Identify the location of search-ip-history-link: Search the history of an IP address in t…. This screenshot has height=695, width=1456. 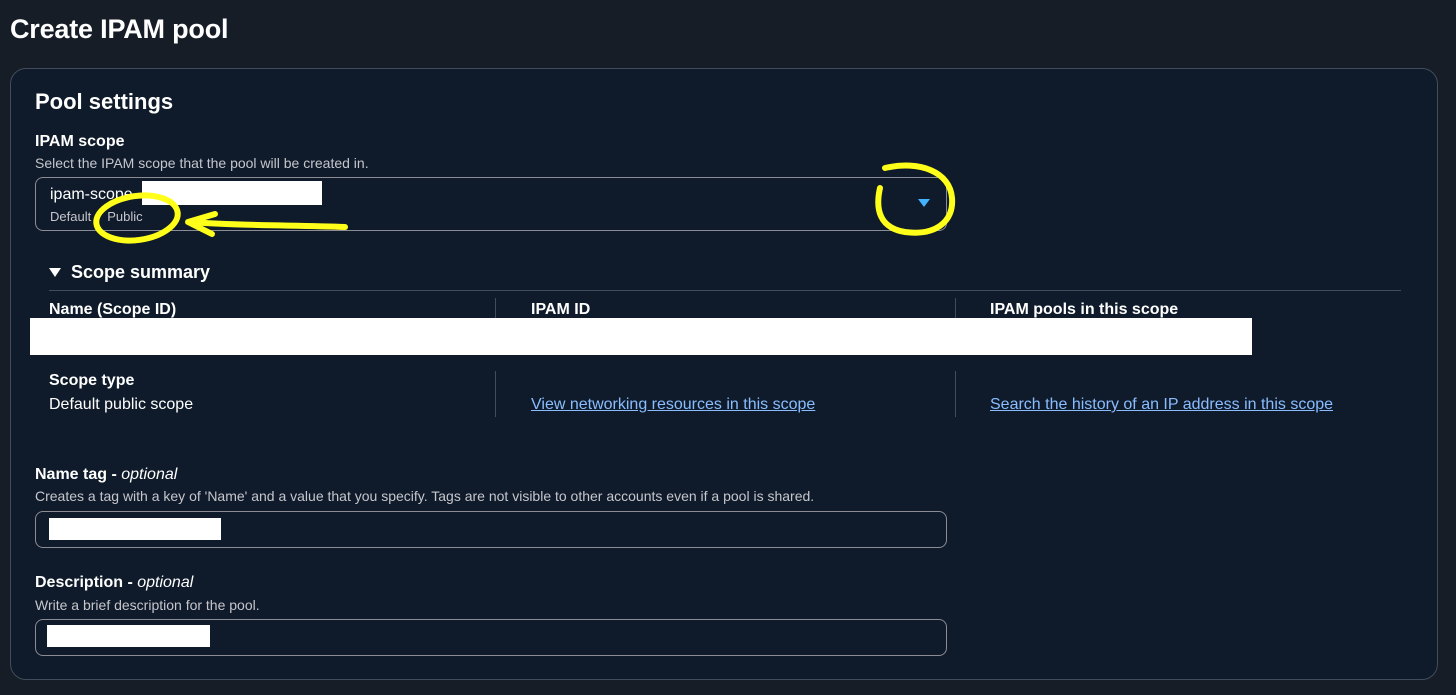
(1161, 405).